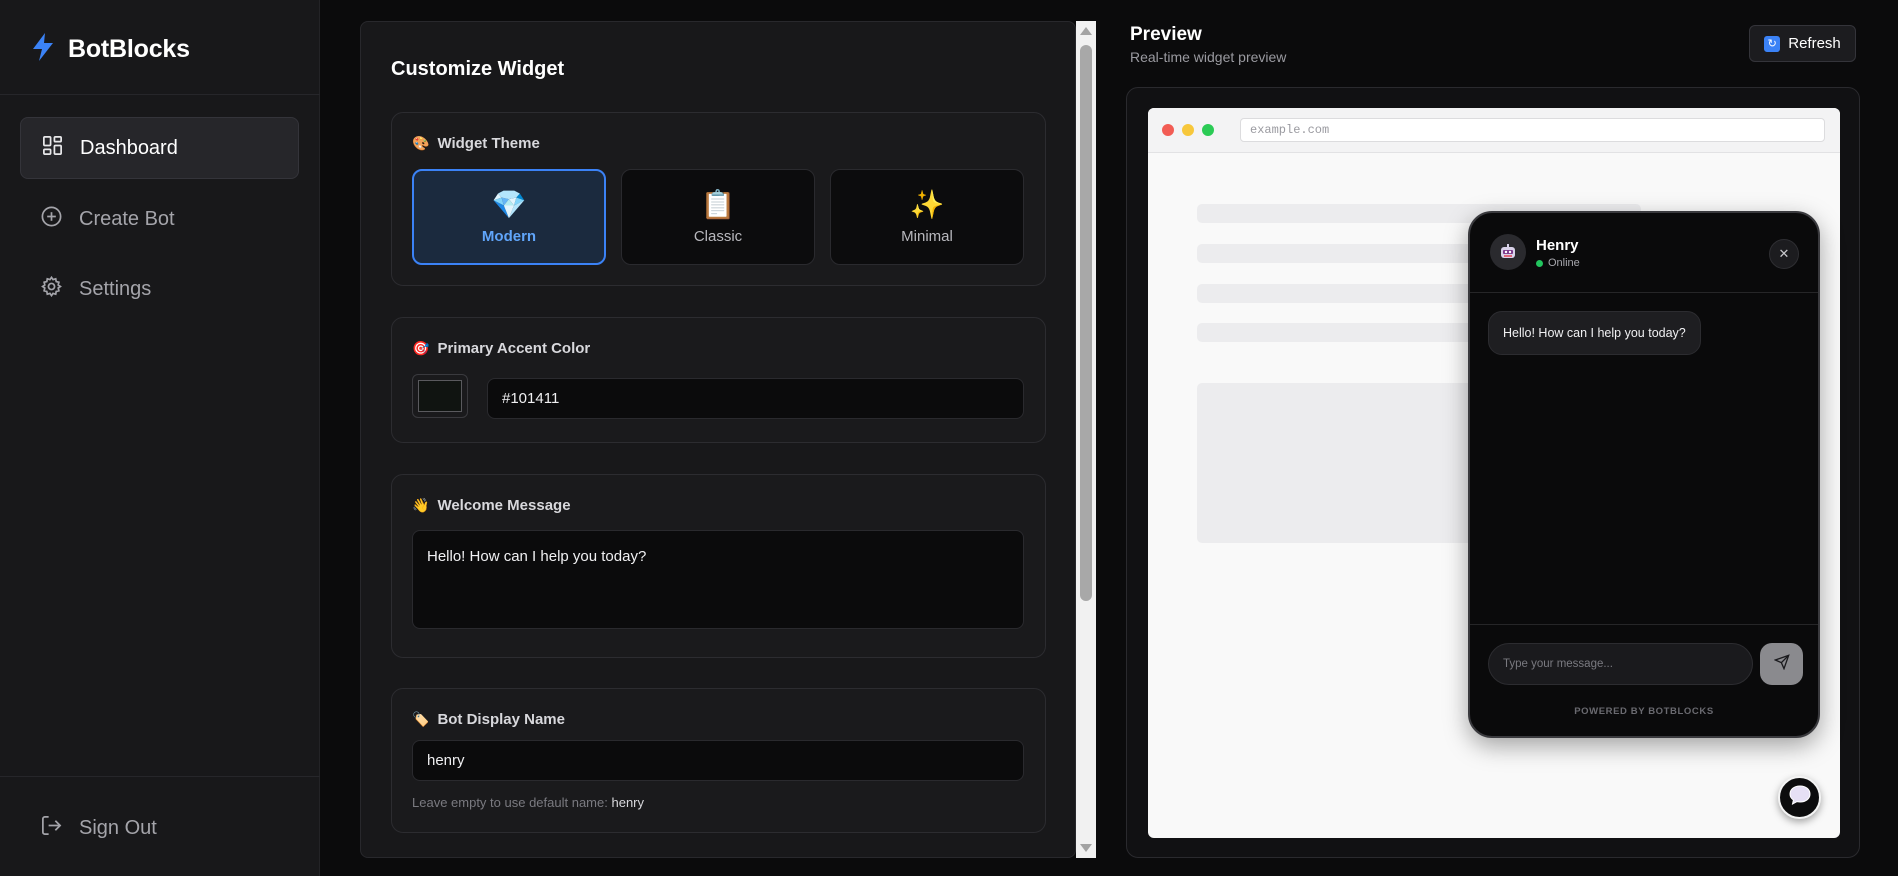 The width and height of the screenshot is (1898, 876). I want to click on bot-name: Henry, so click(1557, 245).